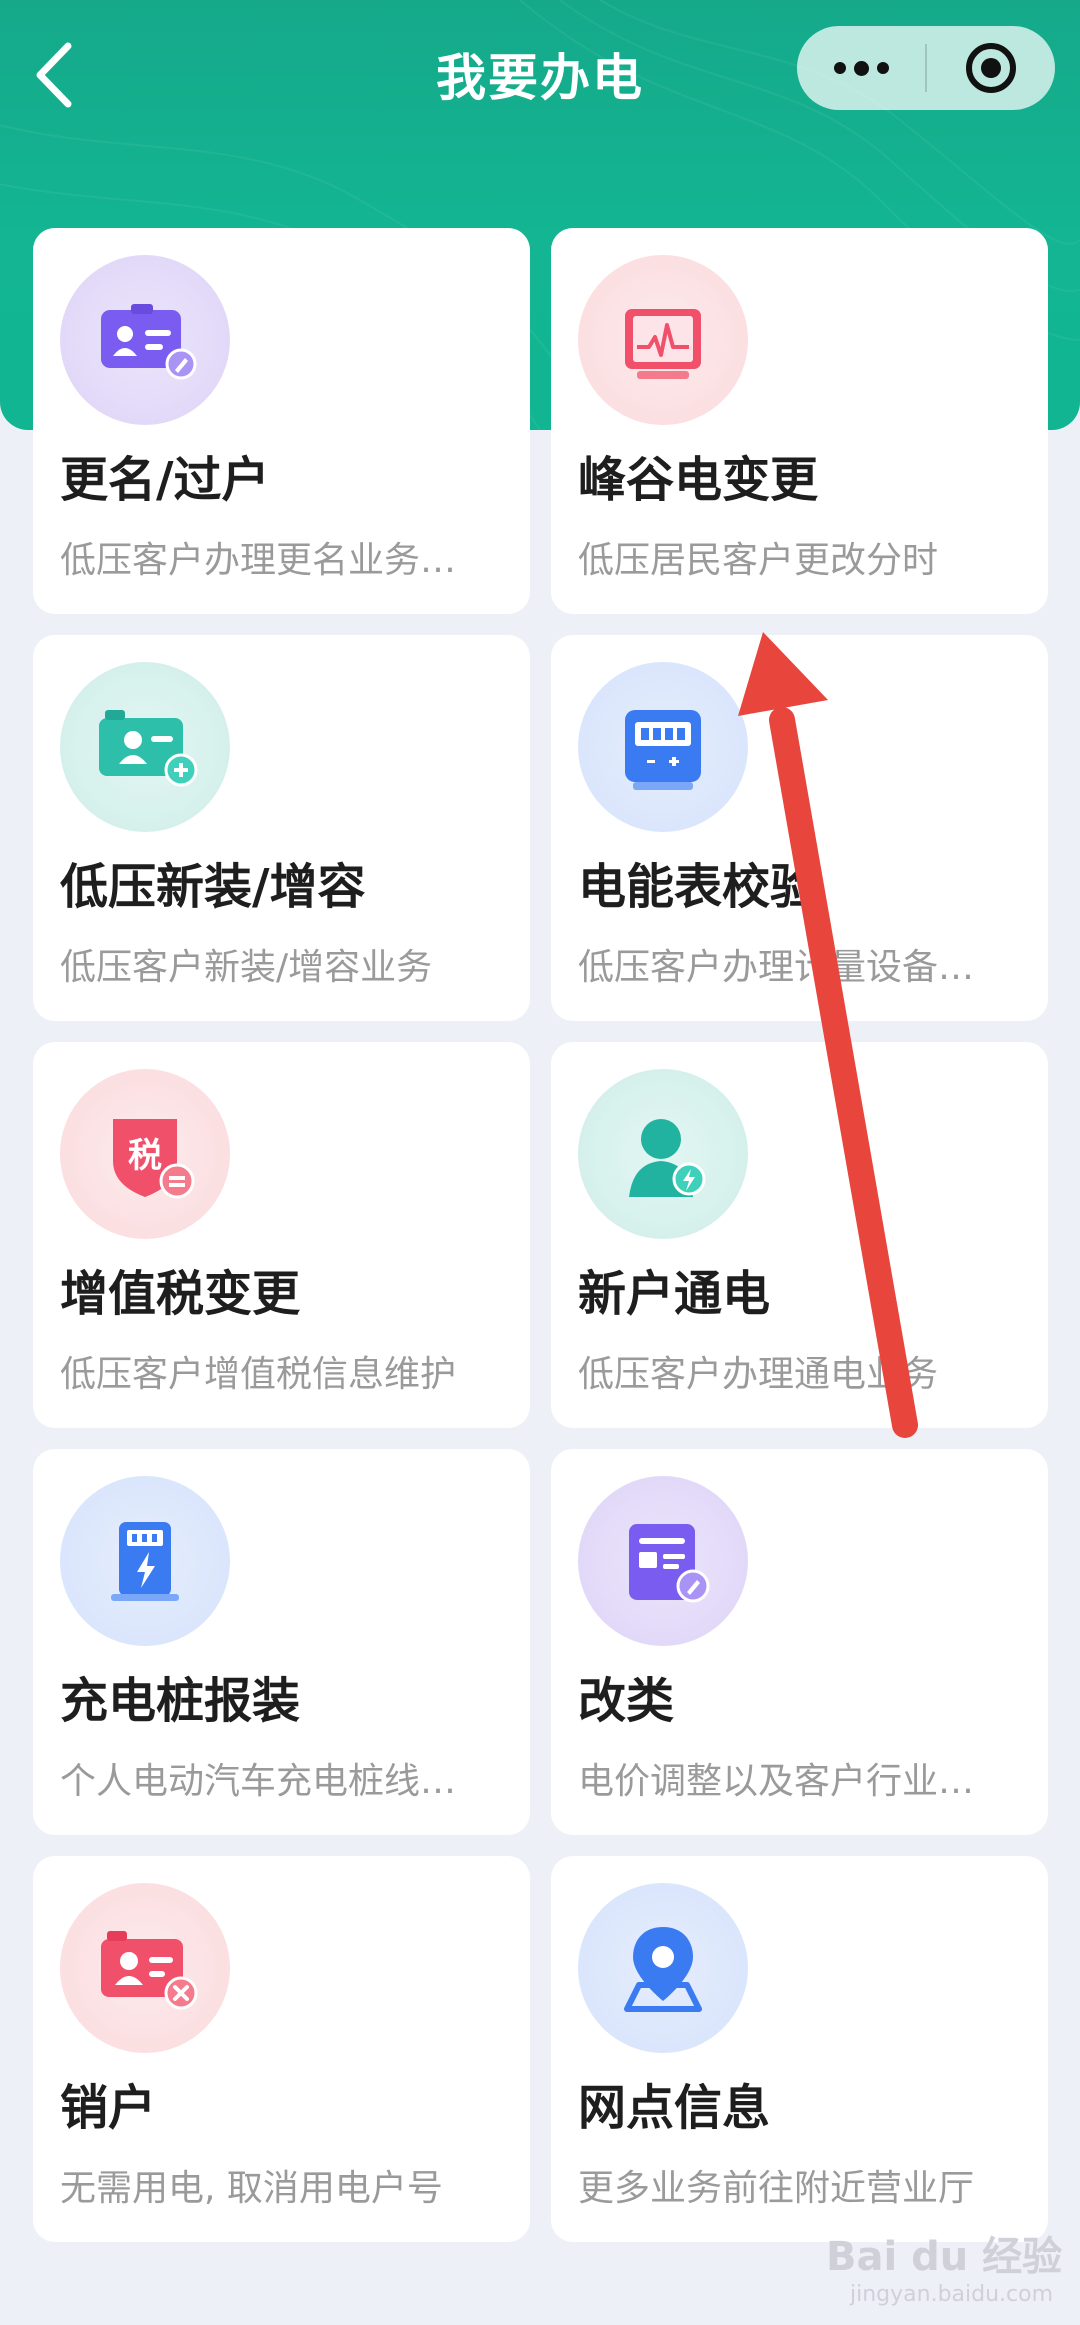 This screenshot has width=1080, height=2325. I want to click on service-name: 改类, so click(626, 1701).